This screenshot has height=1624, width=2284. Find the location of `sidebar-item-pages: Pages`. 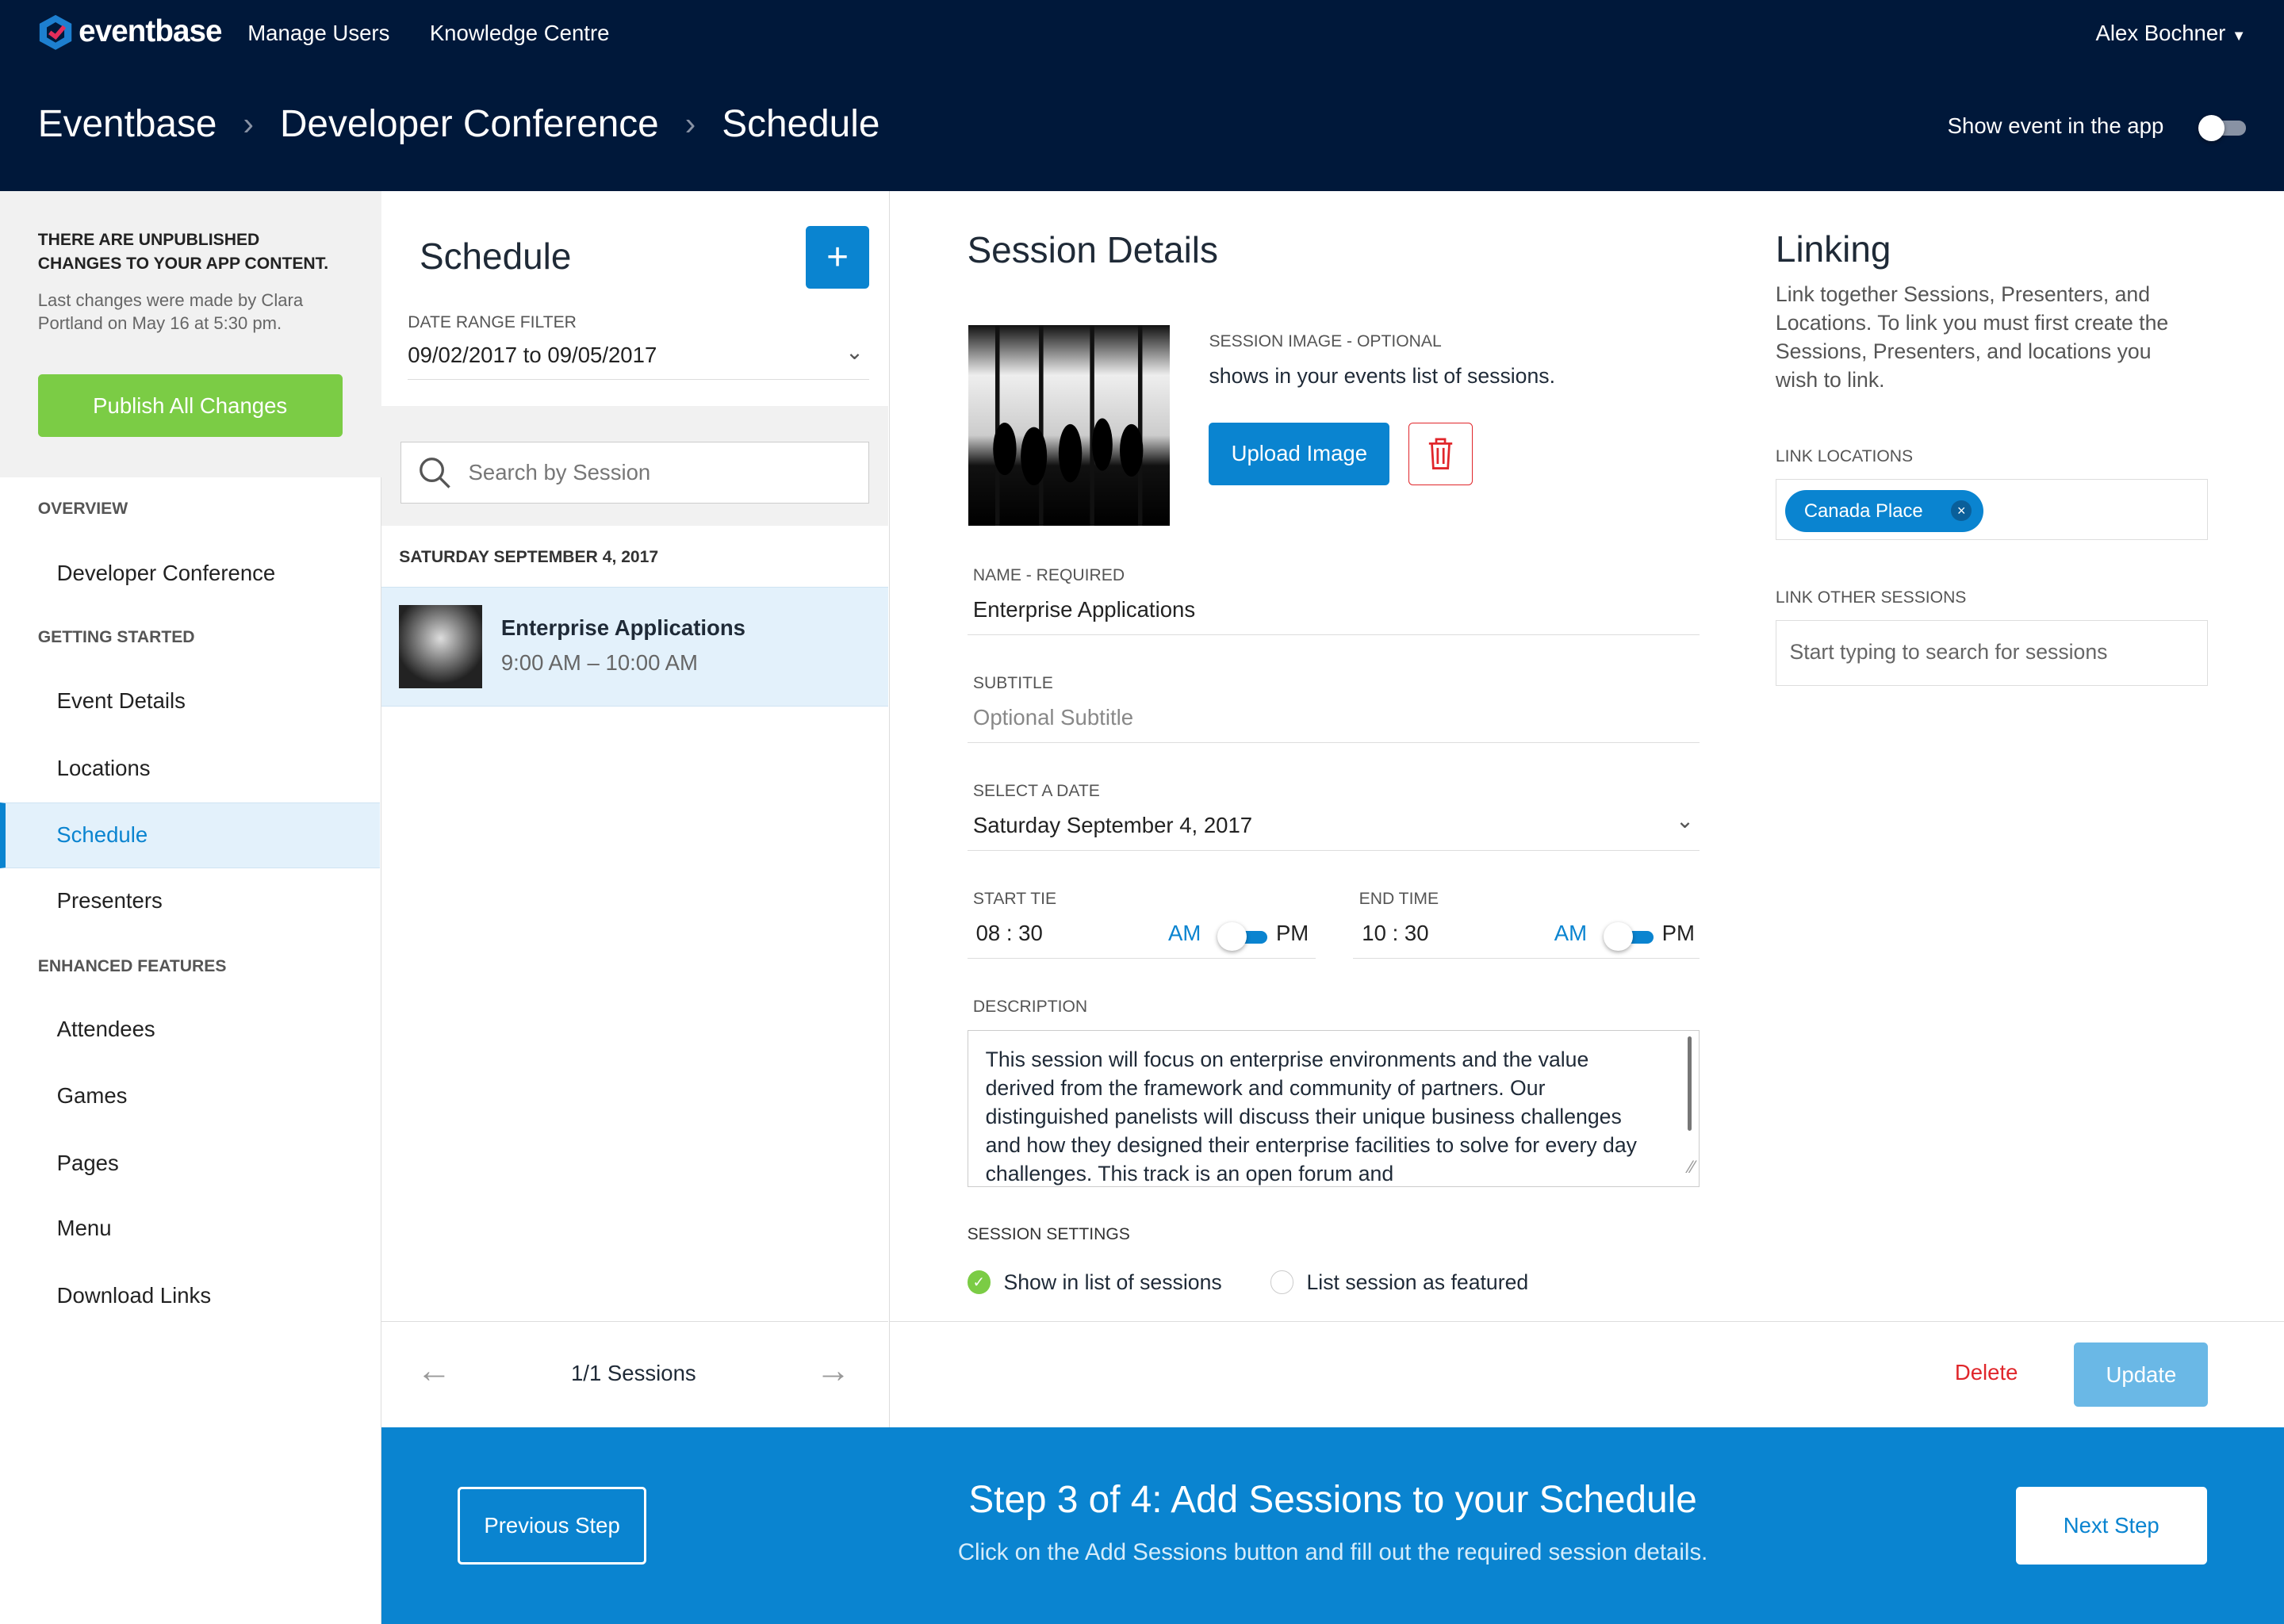

sidebar-item-pages: Pages is located at coordinates (190, 1163).